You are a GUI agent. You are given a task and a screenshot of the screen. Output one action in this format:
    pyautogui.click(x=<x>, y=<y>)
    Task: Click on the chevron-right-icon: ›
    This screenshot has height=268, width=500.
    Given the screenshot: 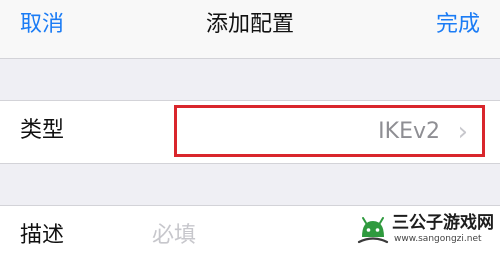 What is the action you would take?
    pyautogui.click(x=462, y=132)
    